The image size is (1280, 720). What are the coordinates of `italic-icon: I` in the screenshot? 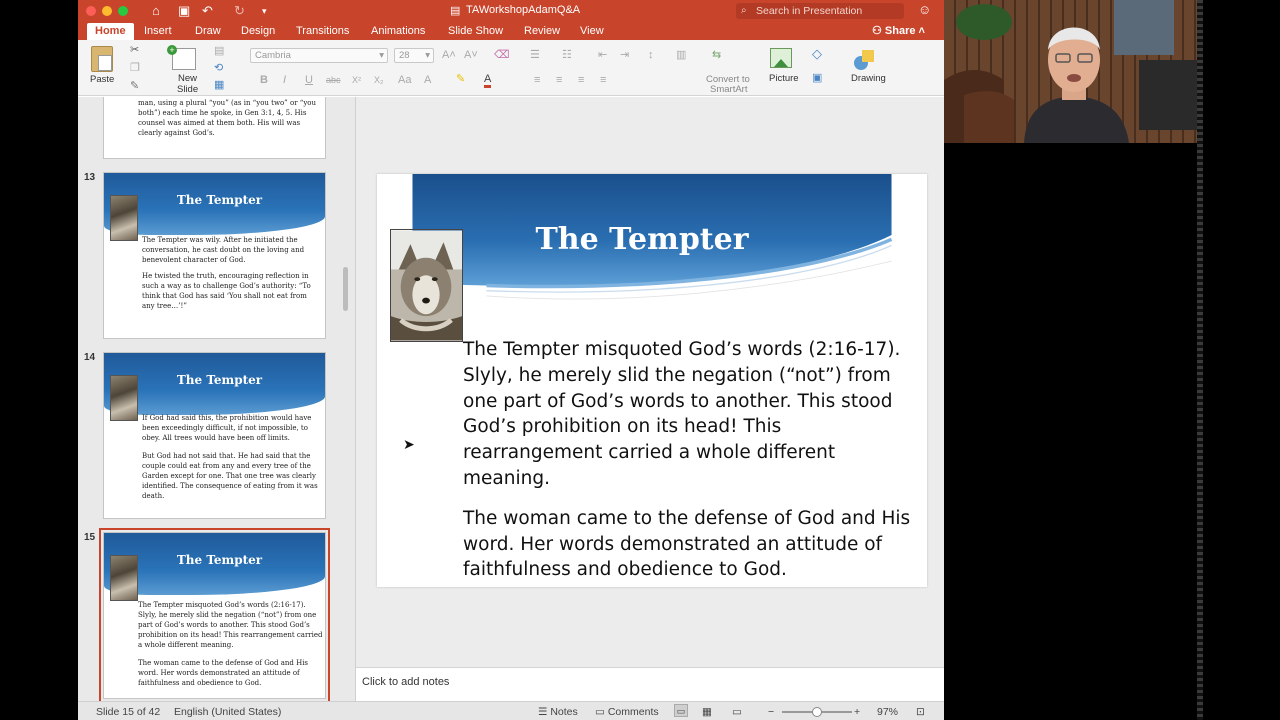 It's located at (284, 80).